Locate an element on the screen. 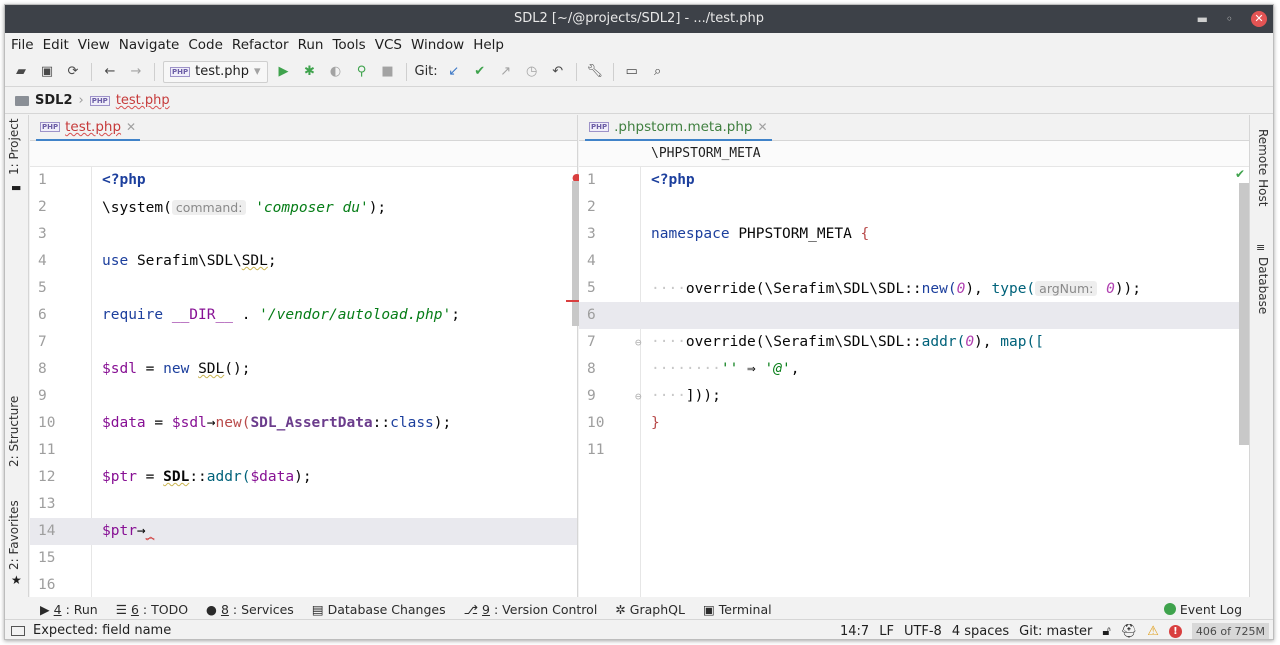 The height and width of the screenshot is (645, 1280). save-icon: ▣ is located at coordinates (47, 72).